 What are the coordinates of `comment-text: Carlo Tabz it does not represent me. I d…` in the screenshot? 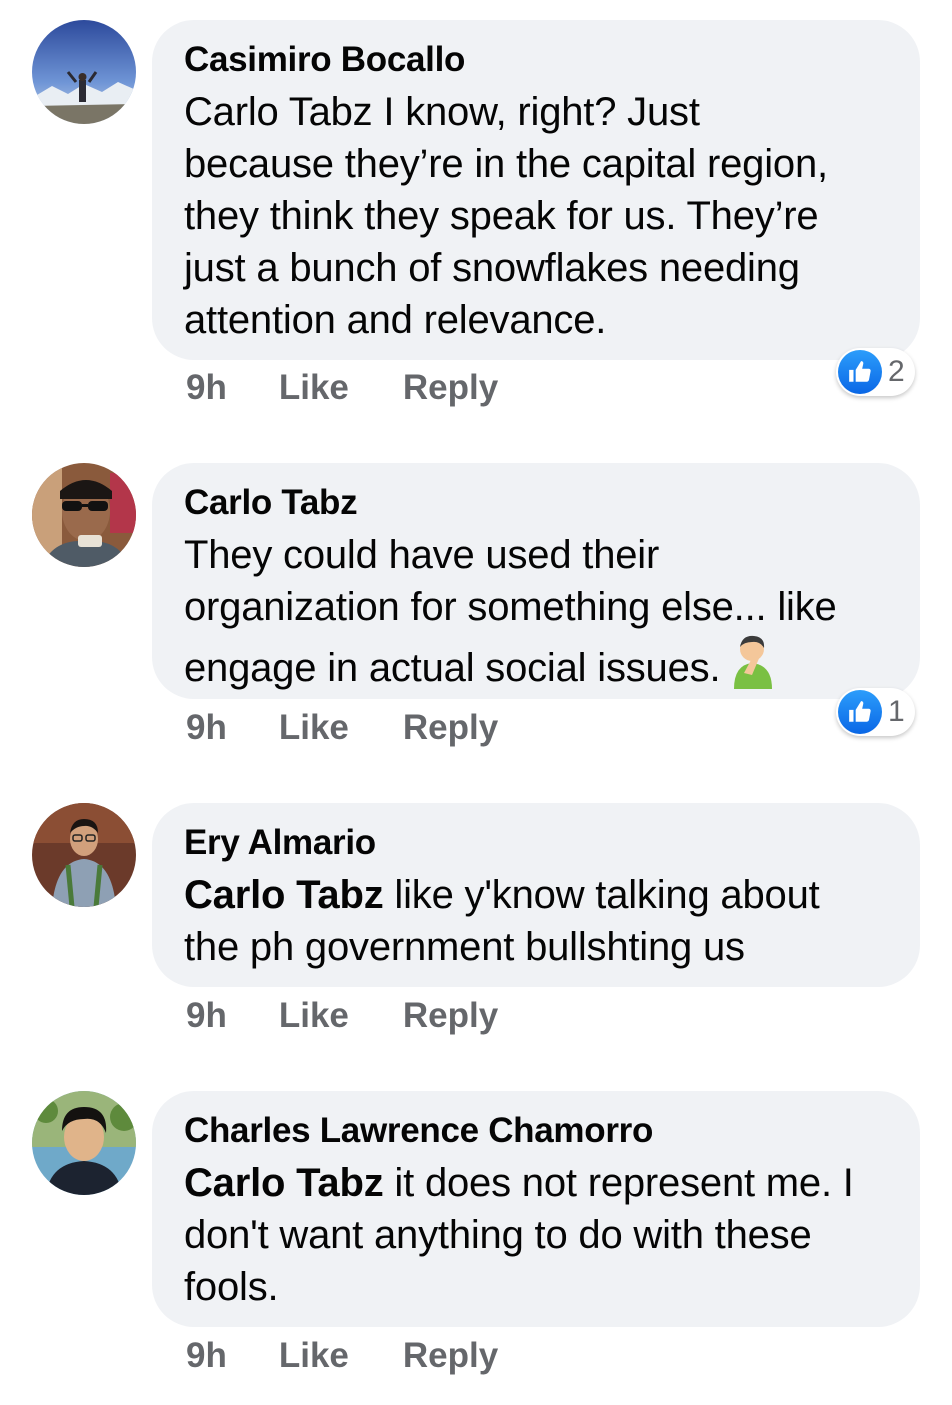 It's located at (536, 1235).